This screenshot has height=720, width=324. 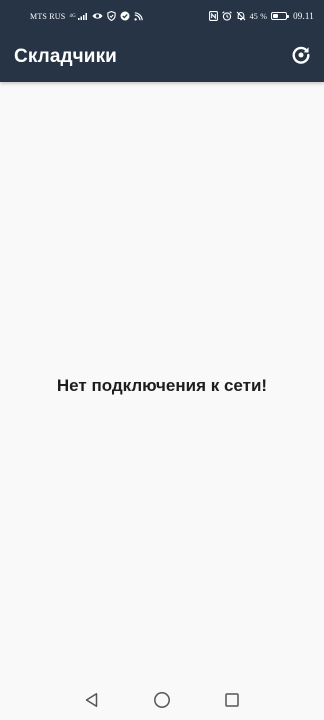 I want to click on battery-level-fill, so click(x=276, y=16).